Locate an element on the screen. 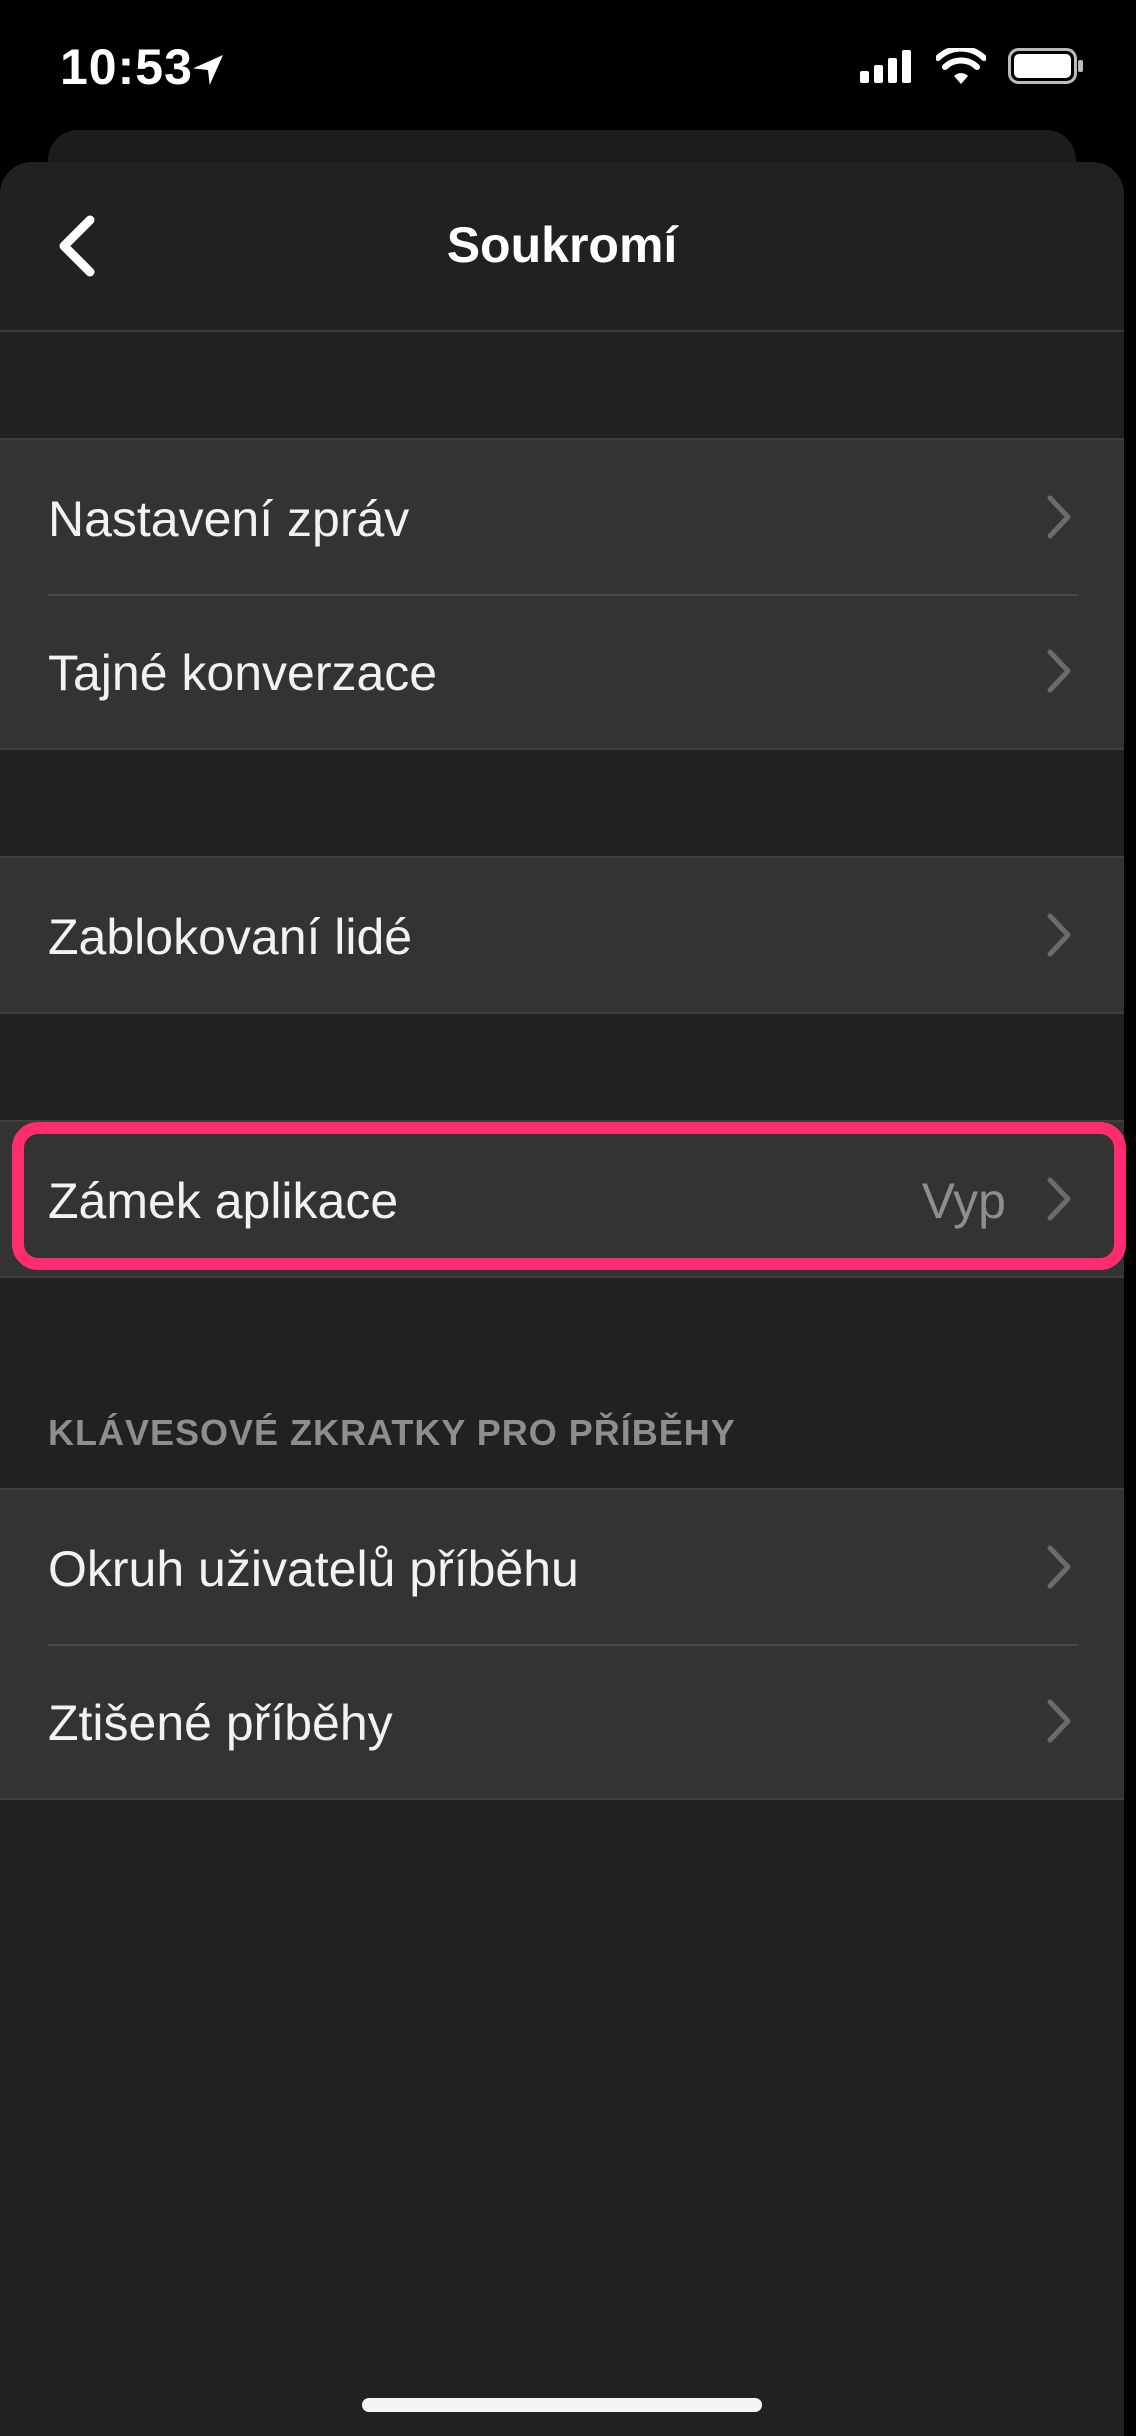  navigation-bar: Soukromí is located at coordinates (562, 247).